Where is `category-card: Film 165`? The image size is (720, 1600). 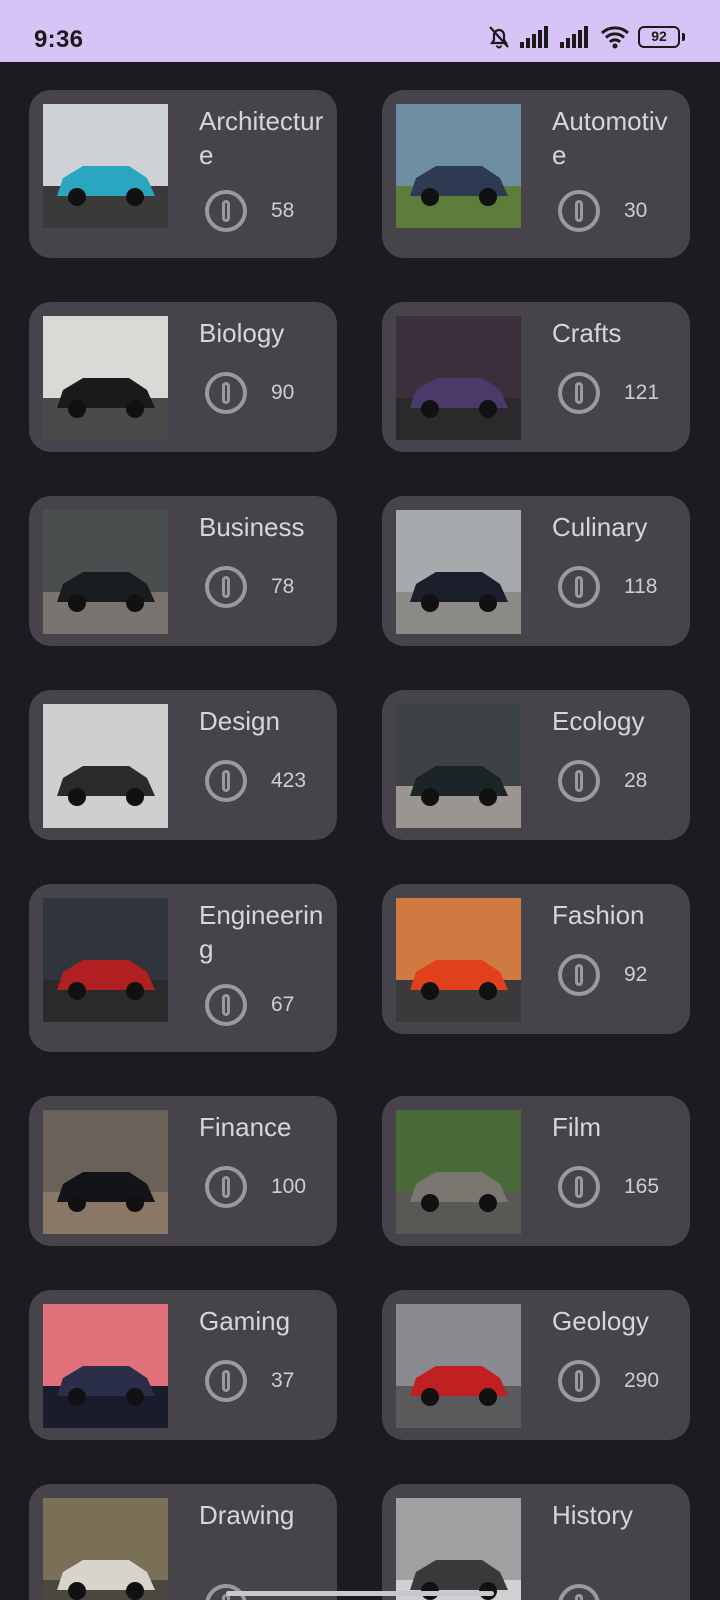
category-card: Film 165 is located at coordinates (536, 1171).